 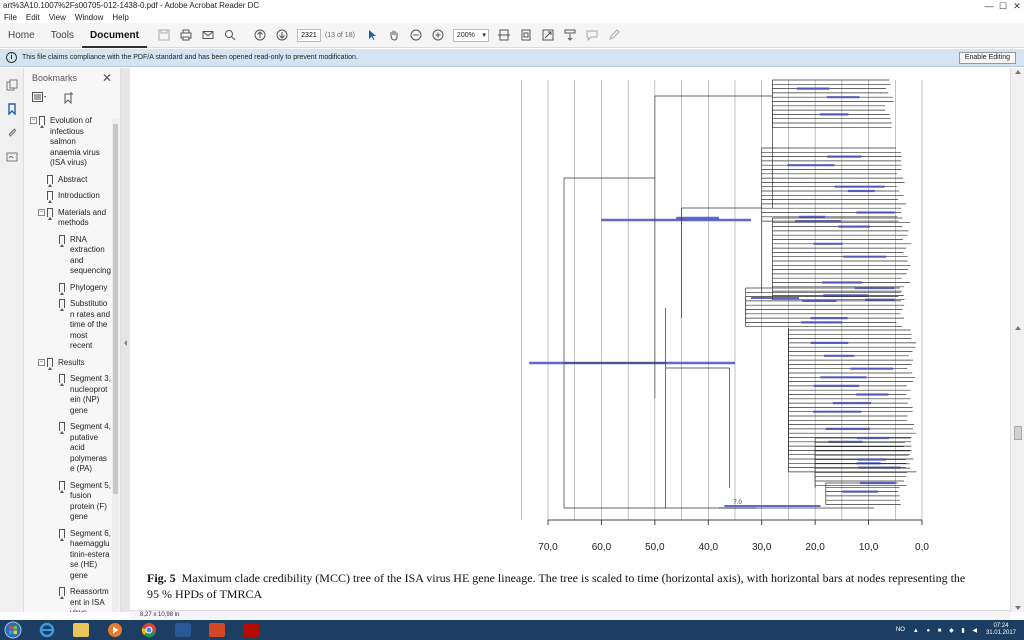 I want to click on windows-taskbar: NO ▲ ● ■ ◆ ▮ ◀ 07:24 31.01.2017, so click(x=512, y=630).